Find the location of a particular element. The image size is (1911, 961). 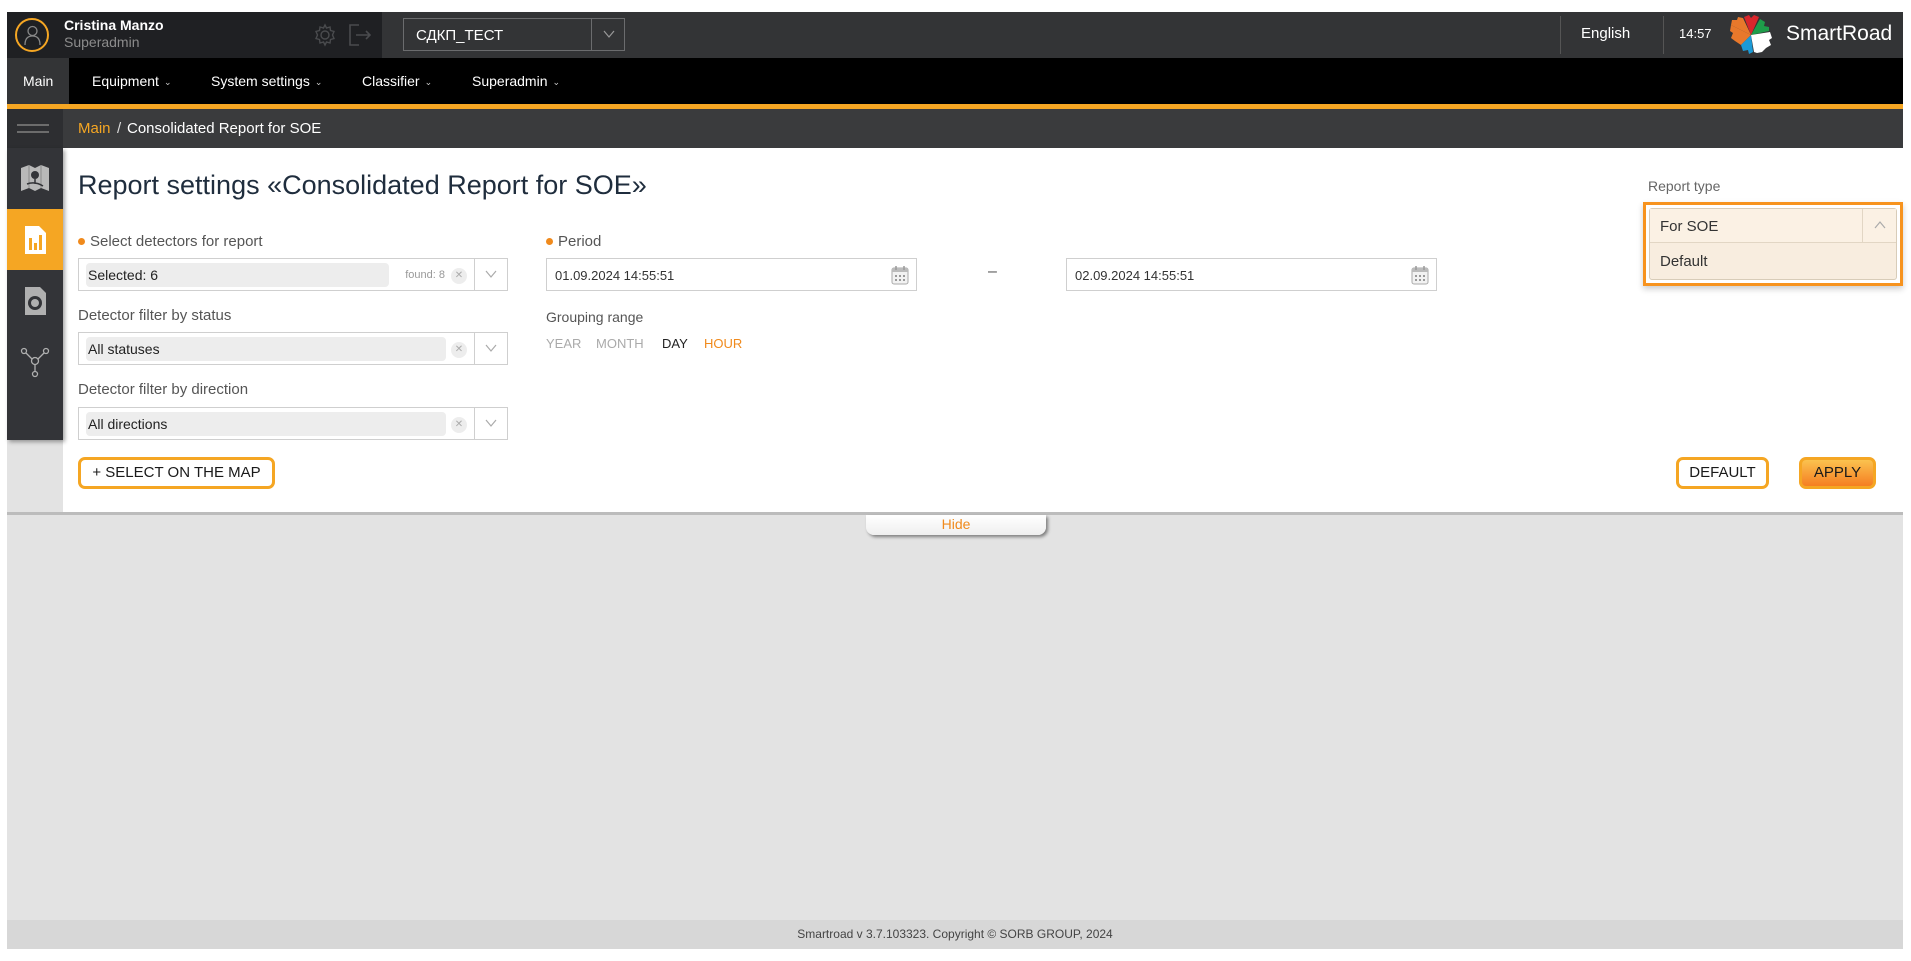

required-dot is located at coordinates (81, 241).